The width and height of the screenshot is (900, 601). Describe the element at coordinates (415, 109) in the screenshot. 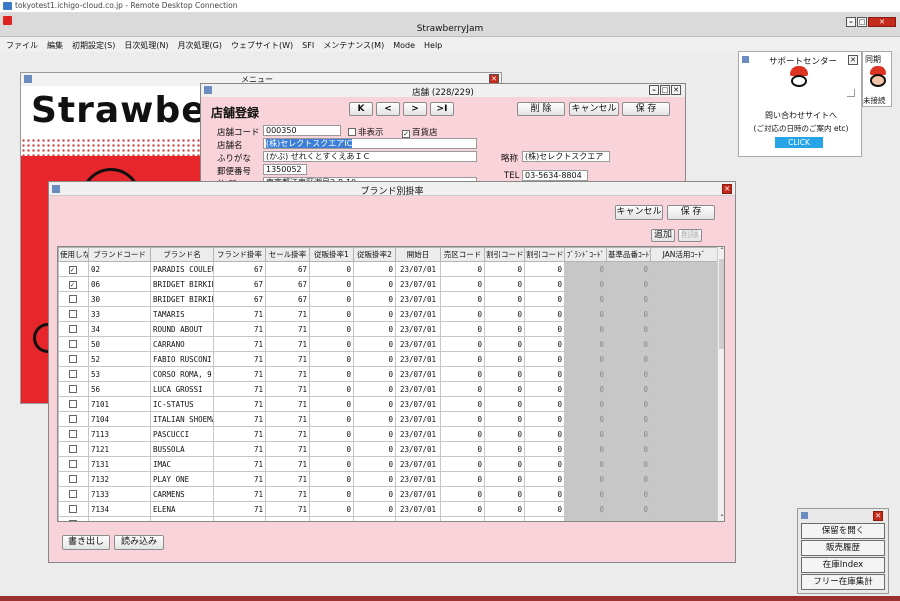

I see `next-record-button: >` at that location.